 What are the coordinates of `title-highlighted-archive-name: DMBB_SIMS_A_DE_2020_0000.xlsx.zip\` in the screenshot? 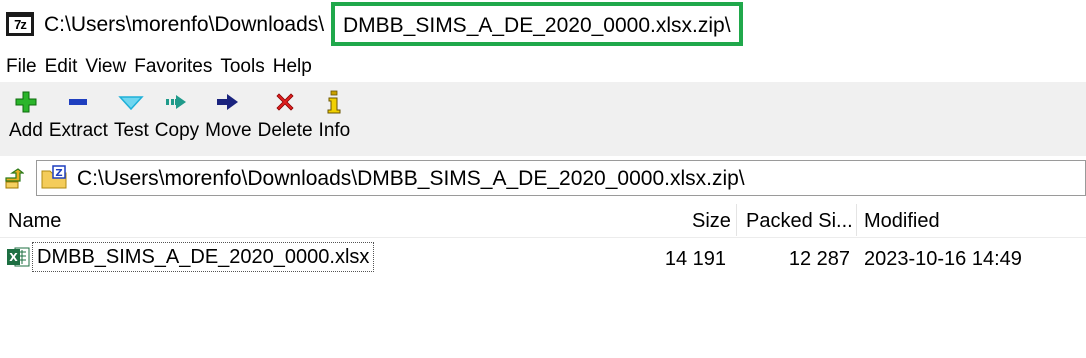 It's located at (537, 24).